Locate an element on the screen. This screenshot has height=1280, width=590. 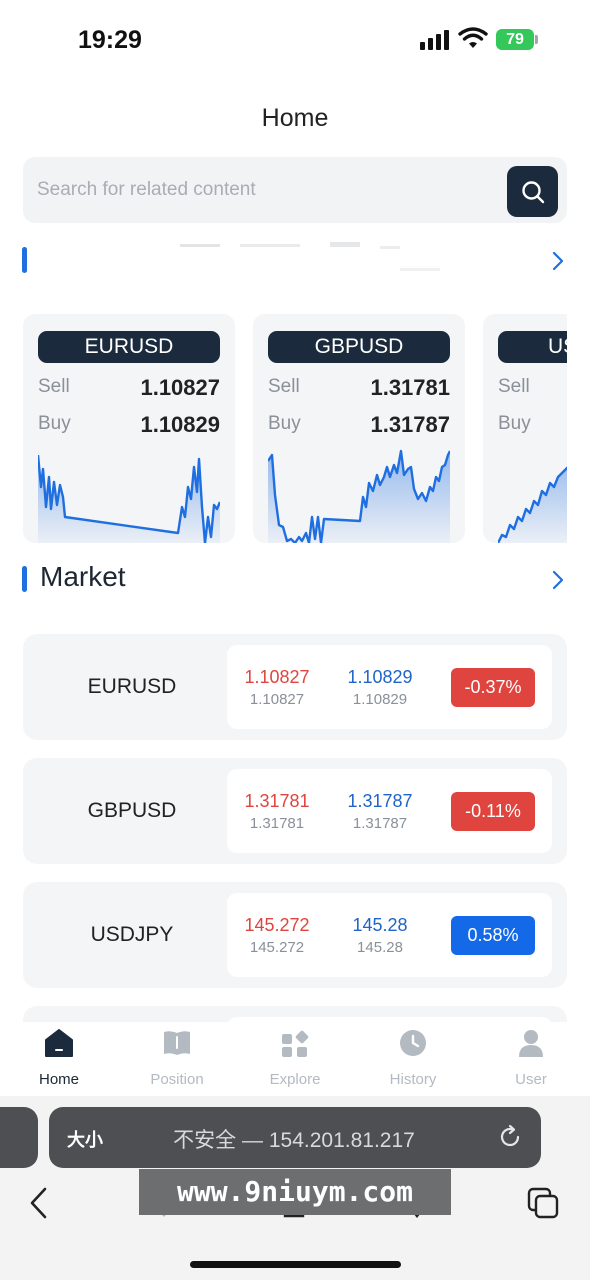
book-icon is located at coordinates (177, 1043).